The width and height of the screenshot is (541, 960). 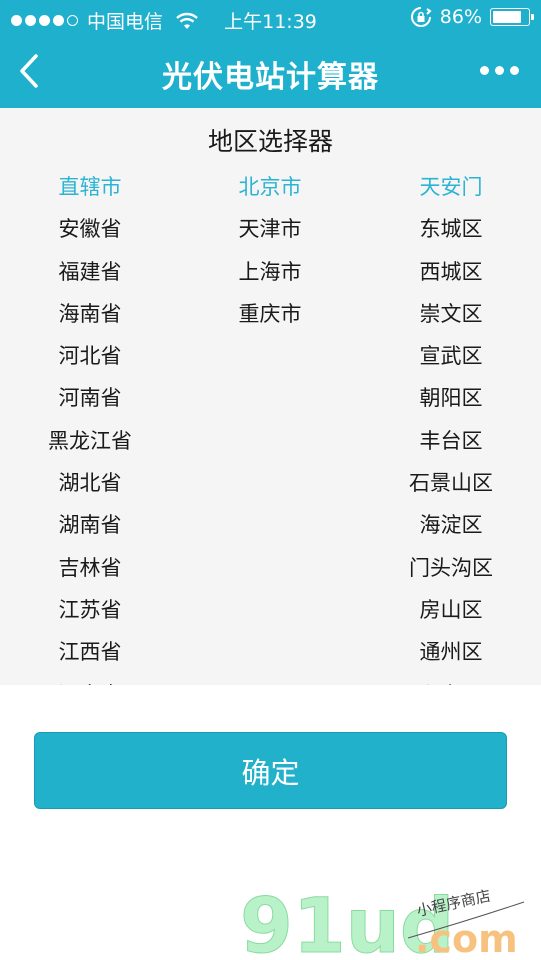 I want to click on battery-icon, so click(x=512, y=17).